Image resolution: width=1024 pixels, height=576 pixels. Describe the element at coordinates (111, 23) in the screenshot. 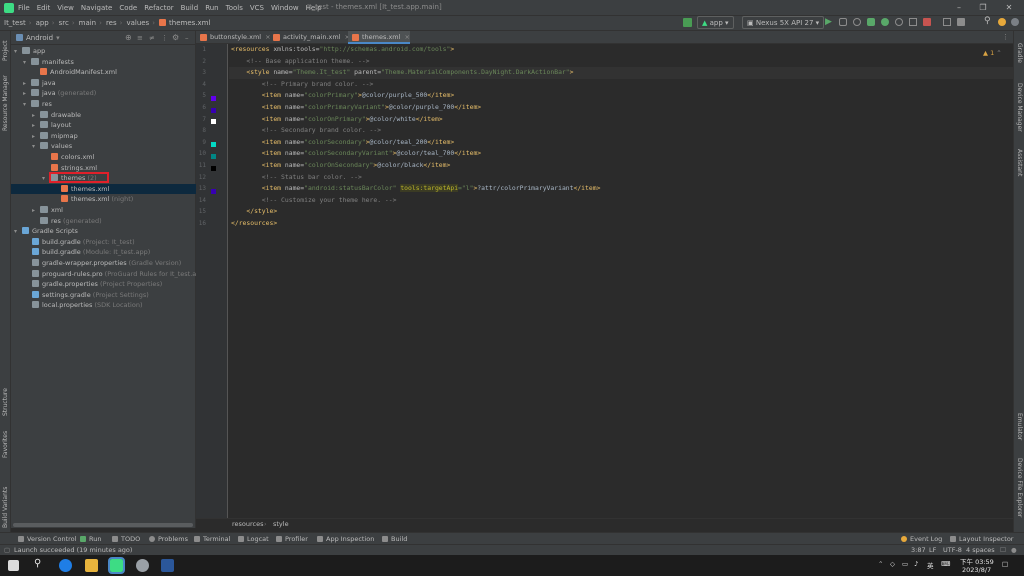

I see `breadcrumb-res: res` at that location.